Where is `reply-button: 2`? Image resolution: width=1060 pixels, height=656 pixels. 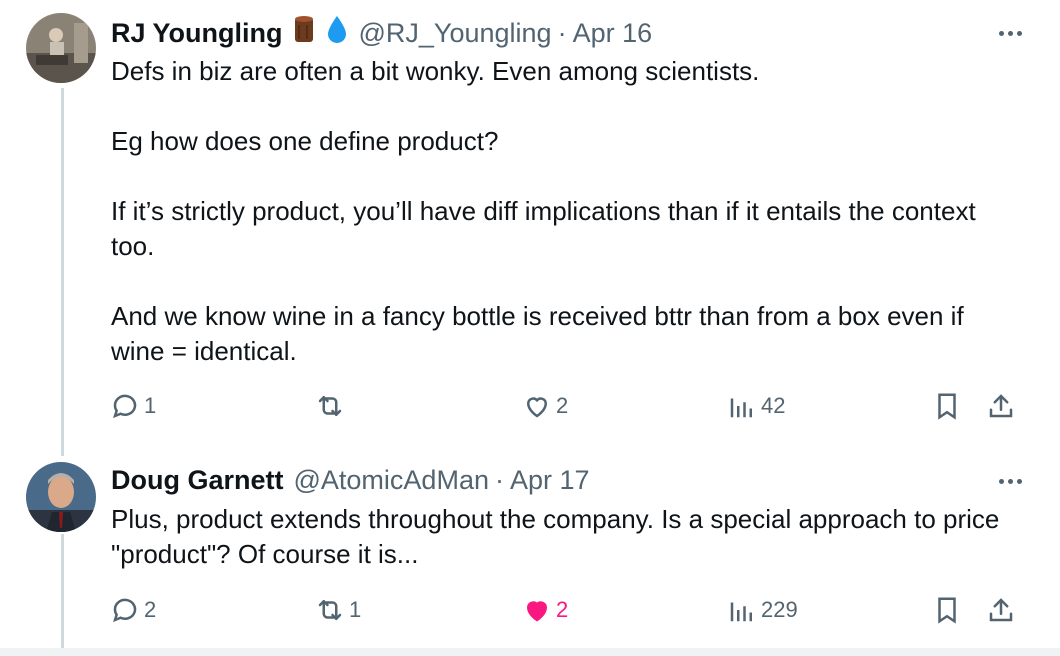 reply-button: 2 is located at coordinates (133, 610).